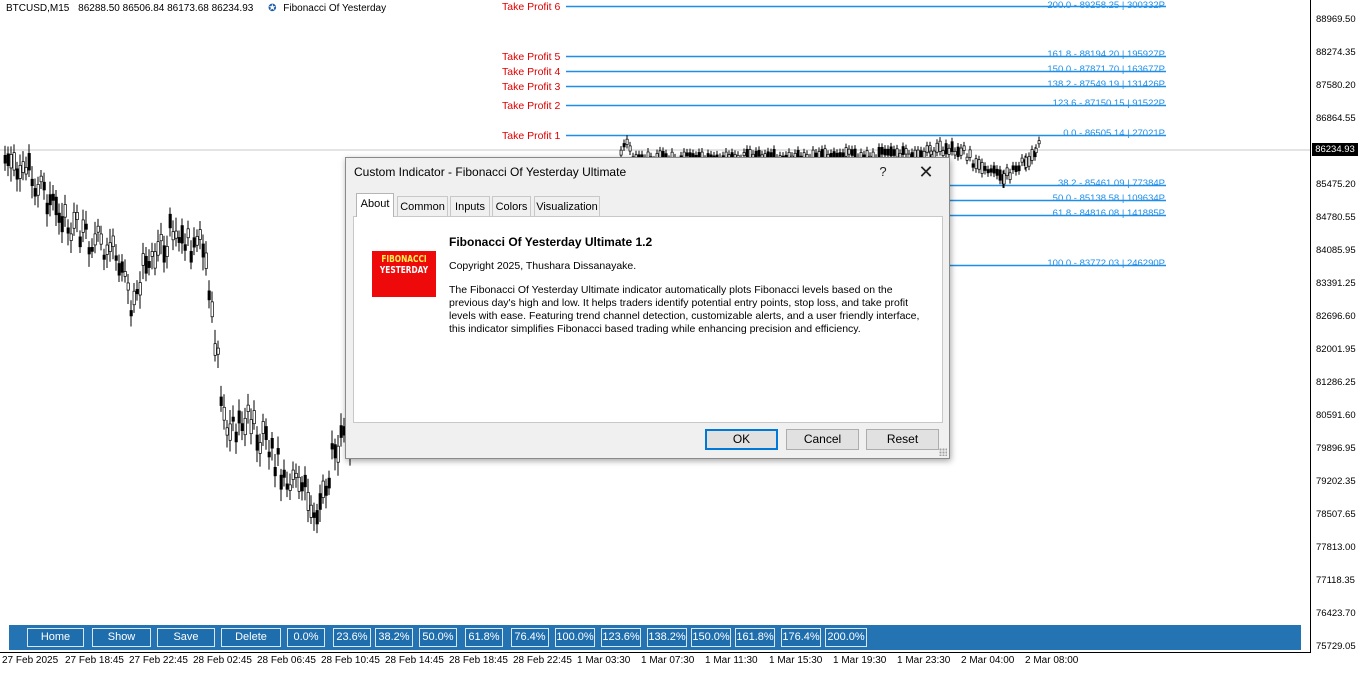  I want to click on fib-level-button: 138.2%, so click(667, 637).